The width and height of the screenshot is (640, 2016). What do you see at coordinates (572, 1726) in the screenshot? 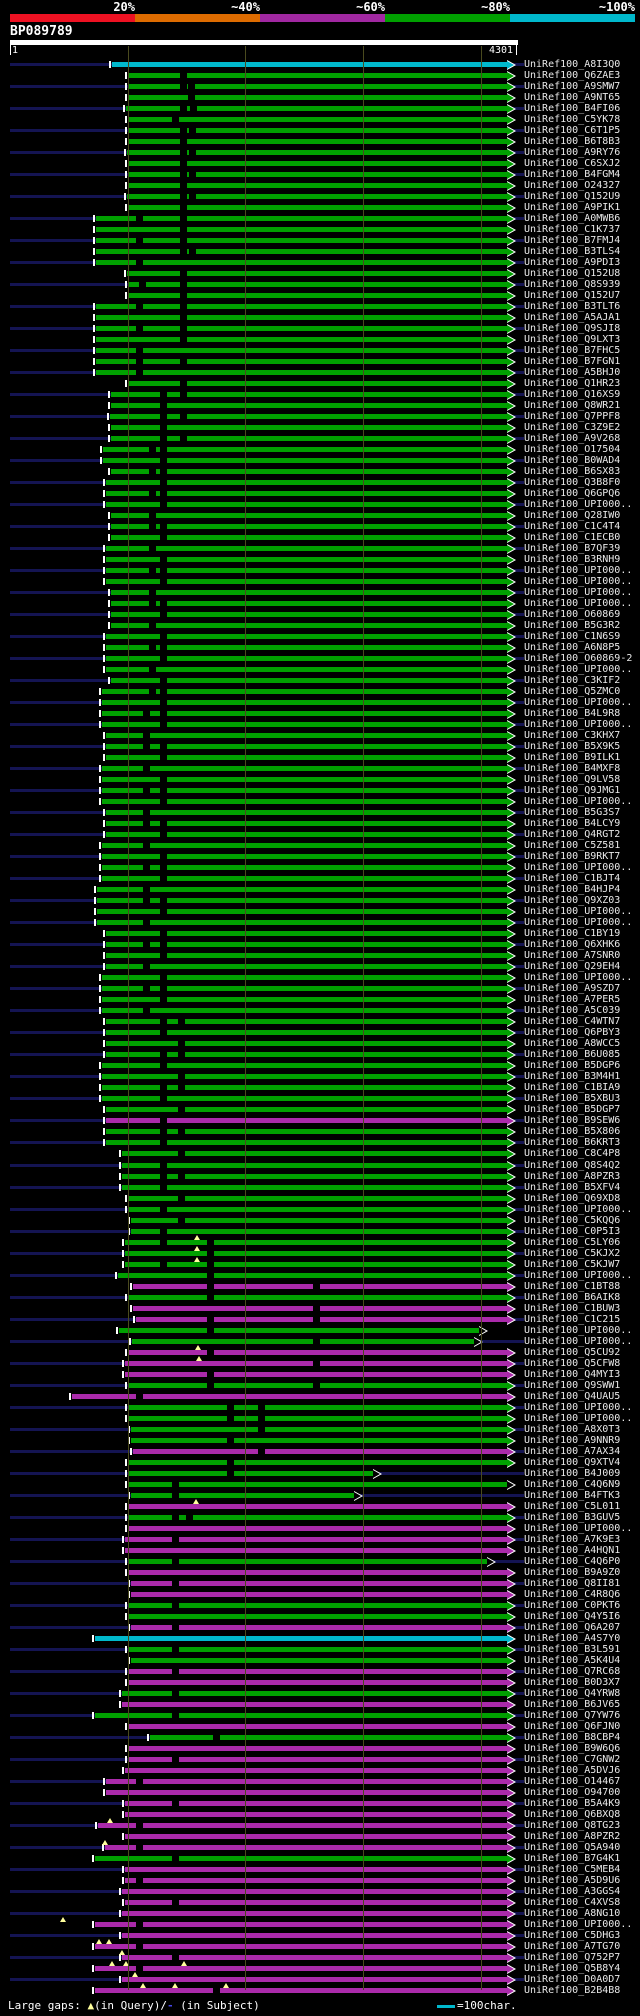
I see `hit-label: UniRef100_Q6FJN0` at bounding box center [572, 1726].